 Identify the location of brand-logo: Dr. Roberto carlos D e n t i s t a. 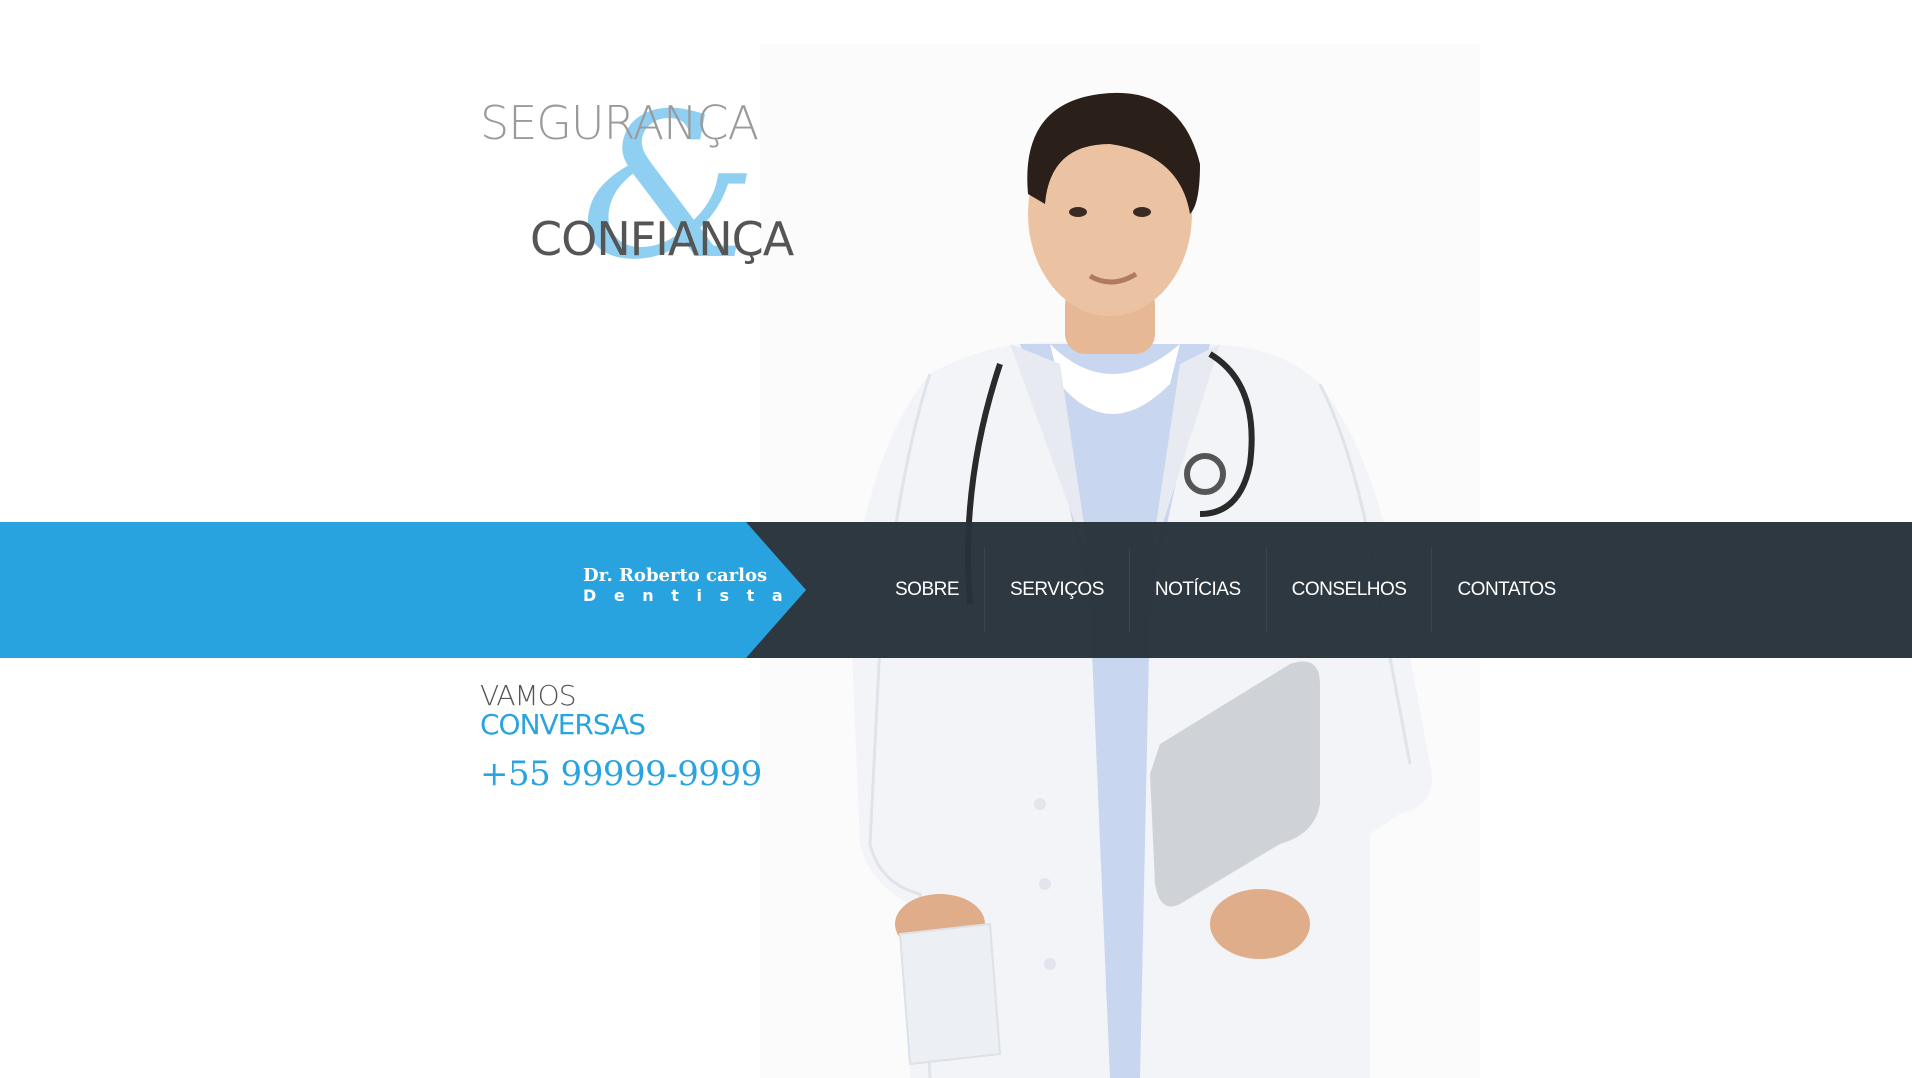
(686, 586).